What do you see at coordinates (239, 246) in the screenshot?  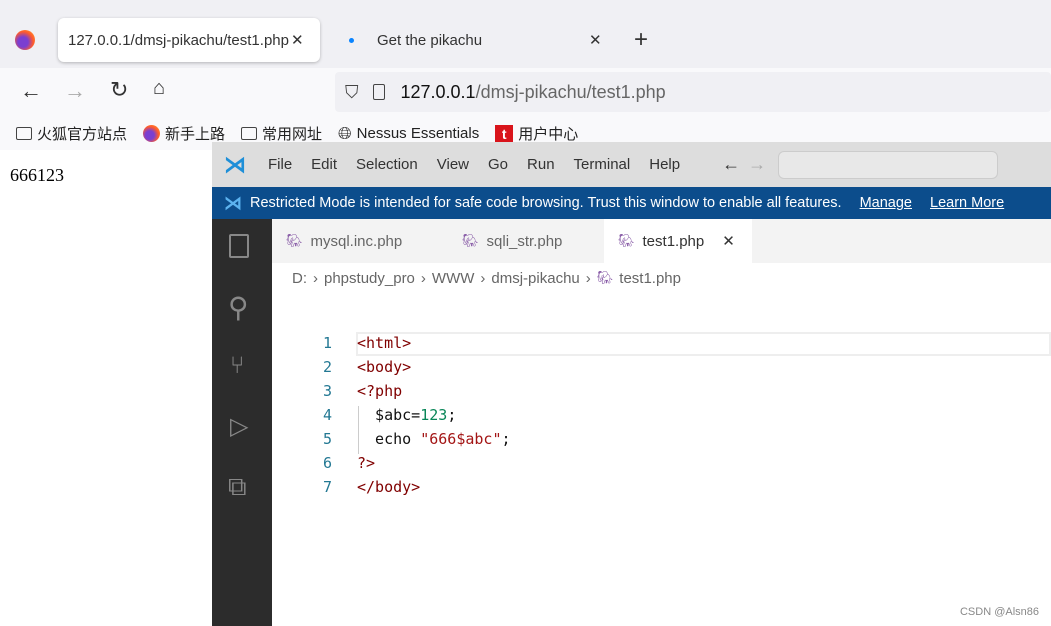 I see `explorer-icon` at bounding box center [239, 246].